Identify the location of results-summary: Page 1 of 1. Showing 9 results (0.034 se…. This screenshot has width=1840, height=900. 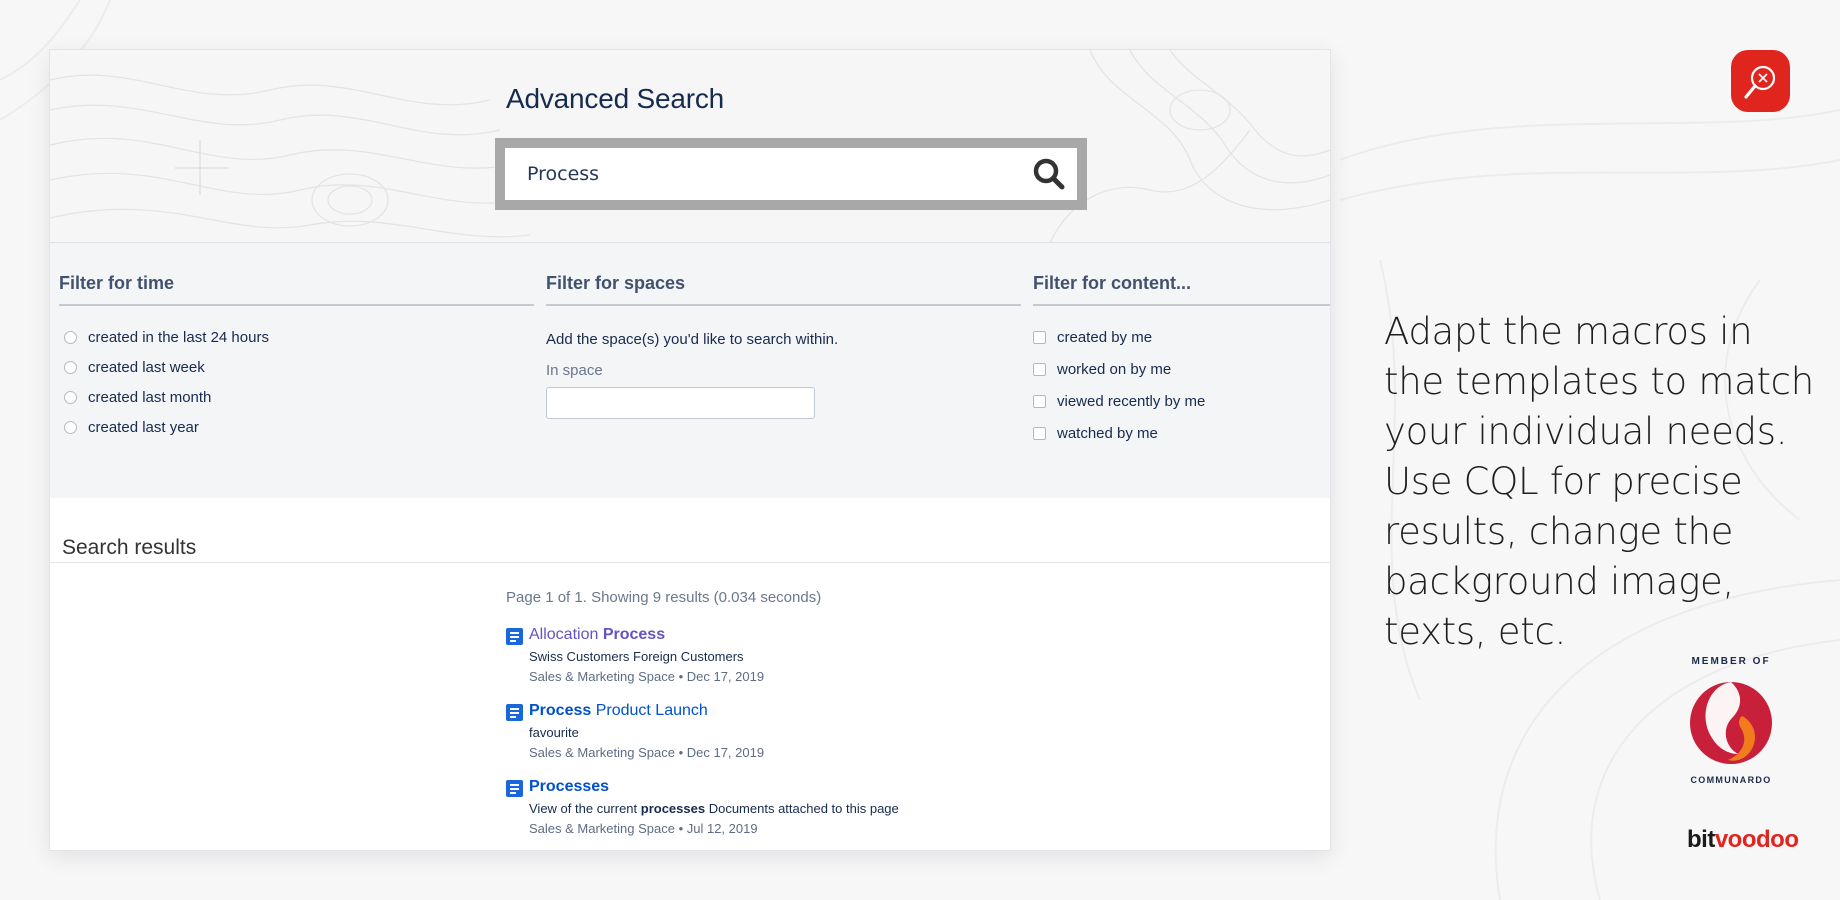
(664, 597).